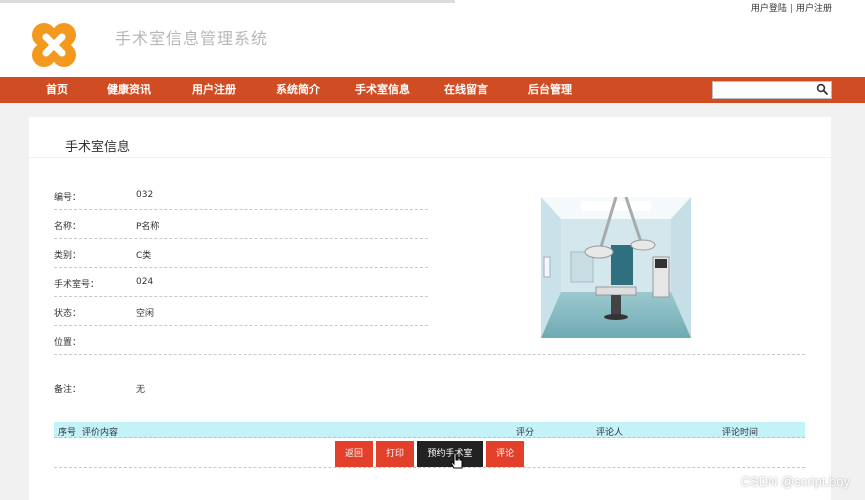 This screenshot has height=500, width=865. Describe the element at coordinates (145, 314) in the screenshot. I see `field-value: 空闲` at that location.